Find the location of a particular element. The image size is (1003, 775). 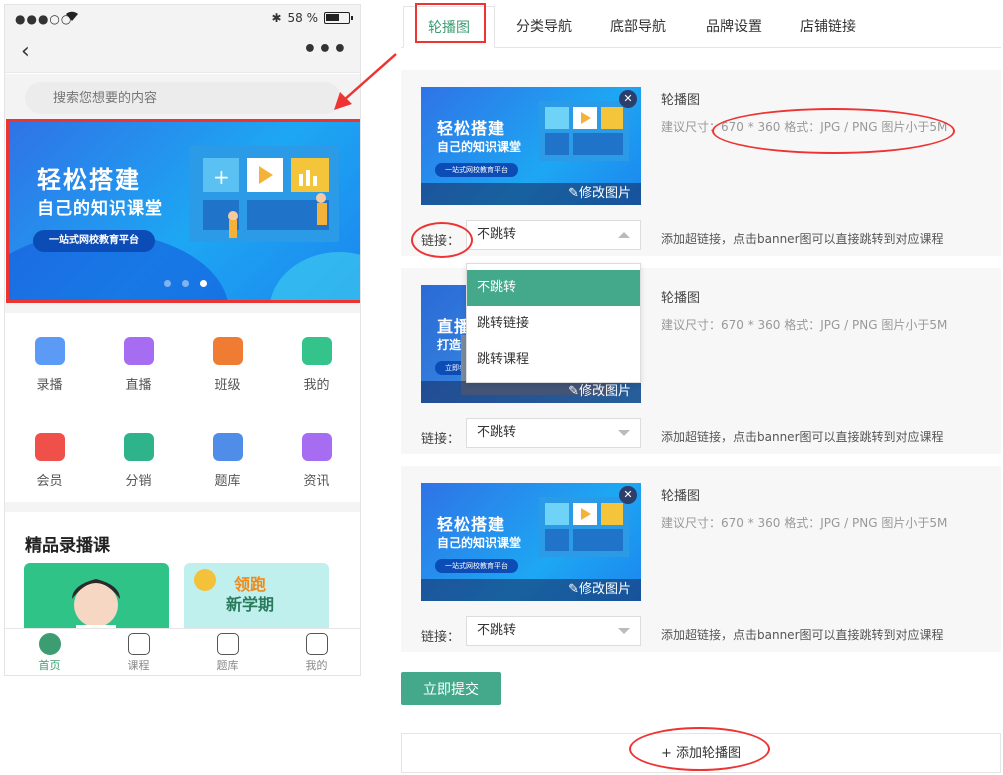

grid-item: 会员 is located at coordinates (49, 461).